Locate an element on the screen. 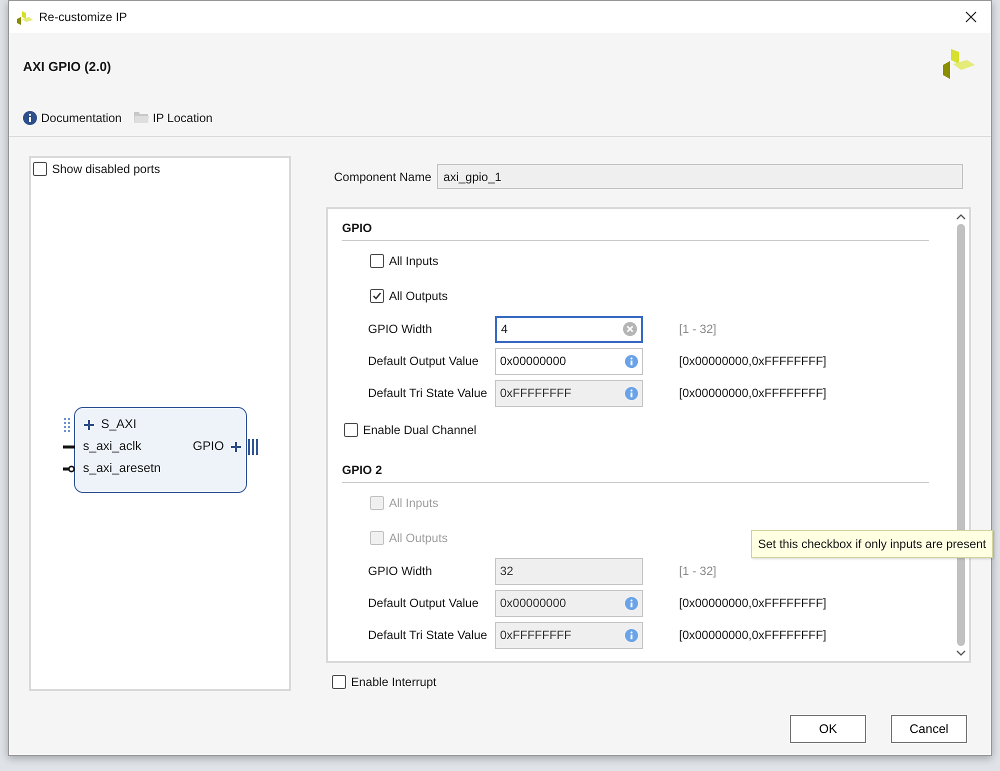  component-name-field: axi_gpio_1 is located at coordinates (700, 176).